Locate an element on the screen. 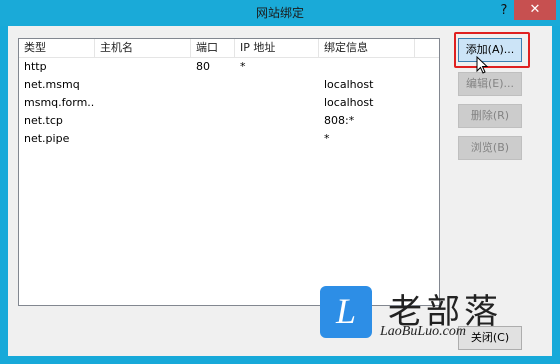 This screenshot has width=560, height=364. cell-ip: * is located at coordinates (243, 66).